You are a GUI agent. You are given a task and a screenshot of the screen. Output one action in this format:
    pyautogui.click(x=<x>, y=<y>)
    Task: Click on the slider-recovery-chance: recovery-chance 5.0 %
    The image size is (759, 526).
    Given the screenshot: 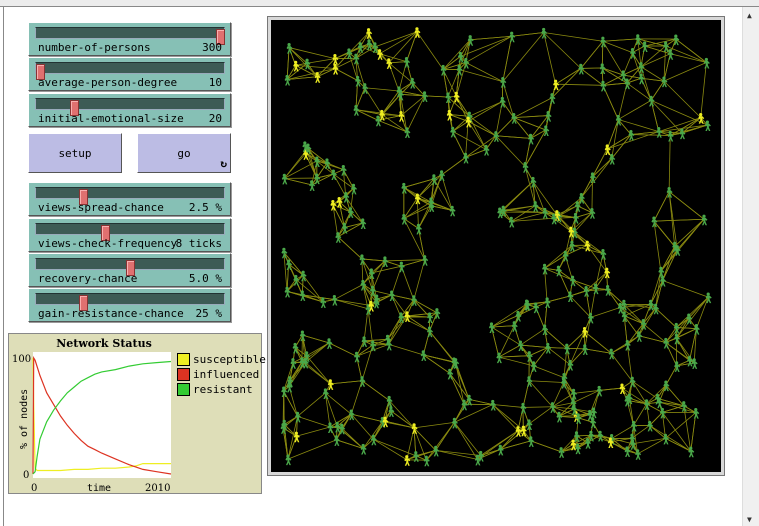 What is the action you would take?
    pyautogui.click(x=129, y=270)
    